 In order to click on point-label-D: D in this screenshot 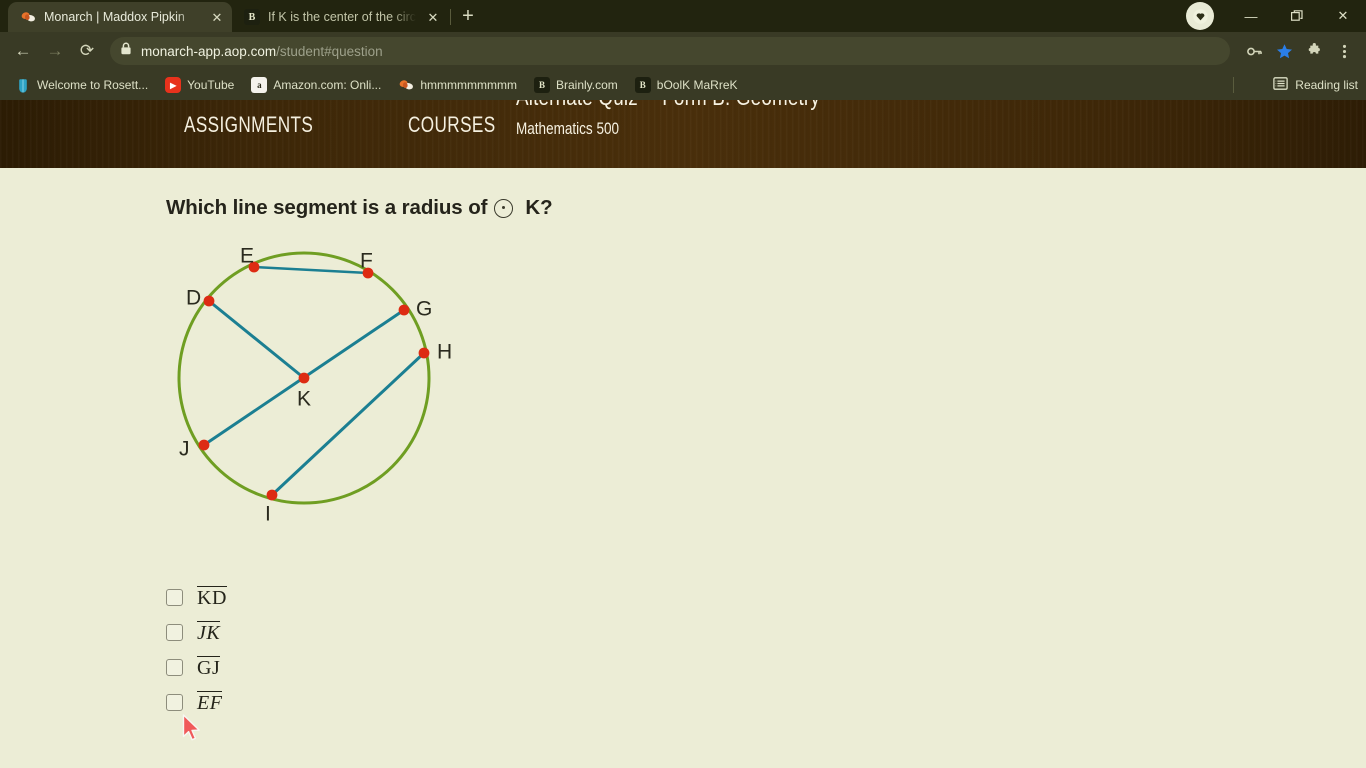, I will do `click(193, 297)`.